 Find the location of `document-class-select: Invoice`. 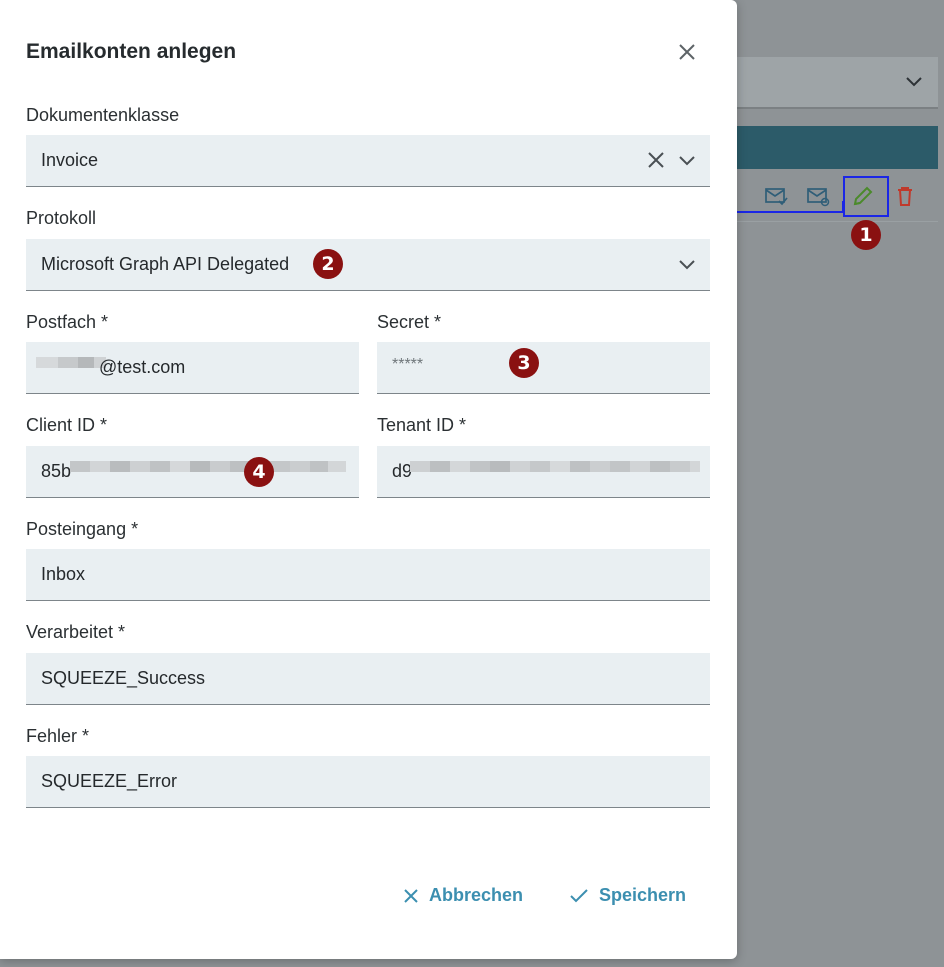

document-class-select: Invoice is located at coordinates (368, 161).